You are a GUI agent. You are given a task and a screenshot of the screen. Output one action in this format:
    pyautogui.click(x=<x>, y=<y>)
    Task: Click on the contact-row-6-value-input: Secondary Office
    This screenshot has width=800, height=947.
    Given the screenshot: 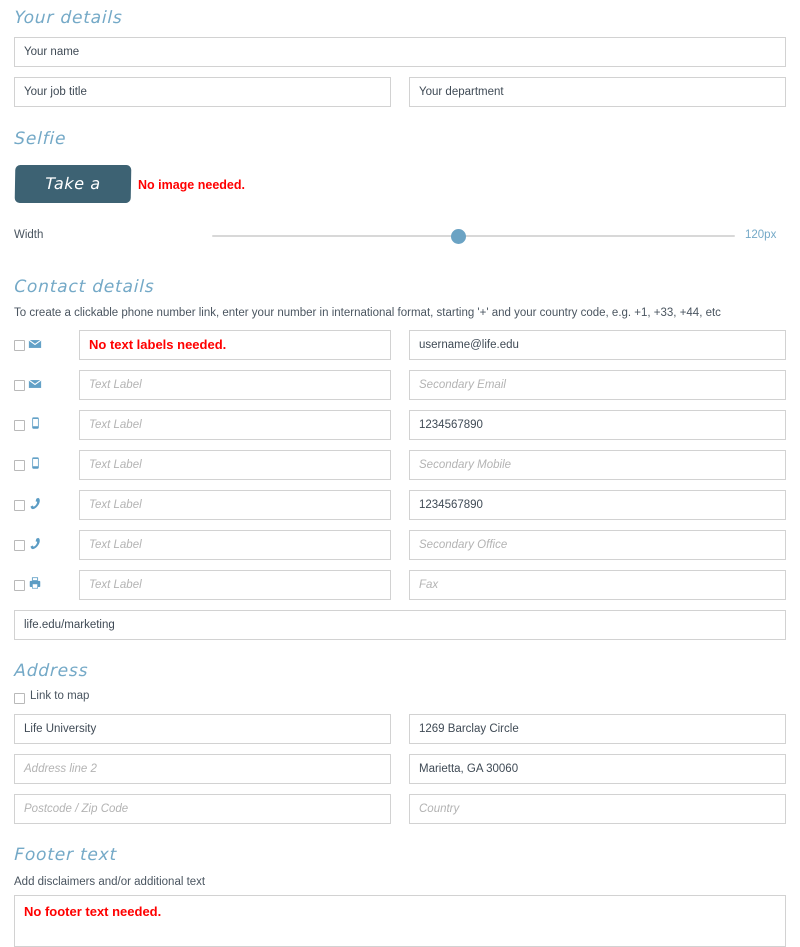 What is the action you would take?
    pyautogui.click(x=597, y=545)
    